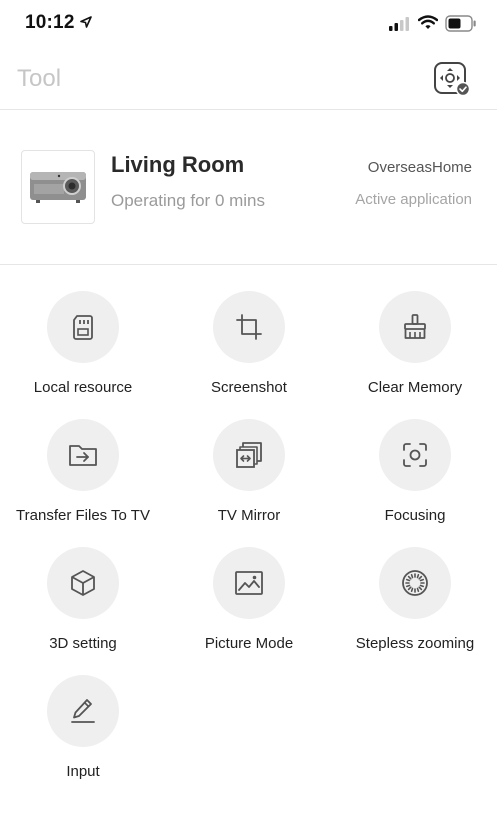 Image resolution: width=497 pixels, height=834 pixels. Describe the element at coordinates (248, 24) in the screenshot. I see `status-bar: 10:12` at that location.